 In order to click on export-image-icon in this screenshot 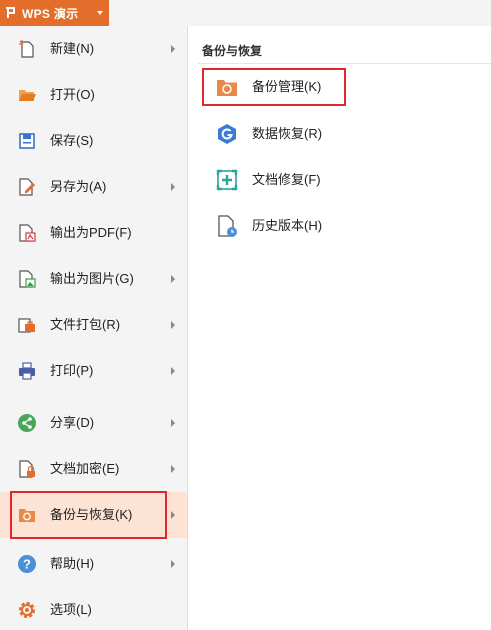, I will do `click(27, 279)`.